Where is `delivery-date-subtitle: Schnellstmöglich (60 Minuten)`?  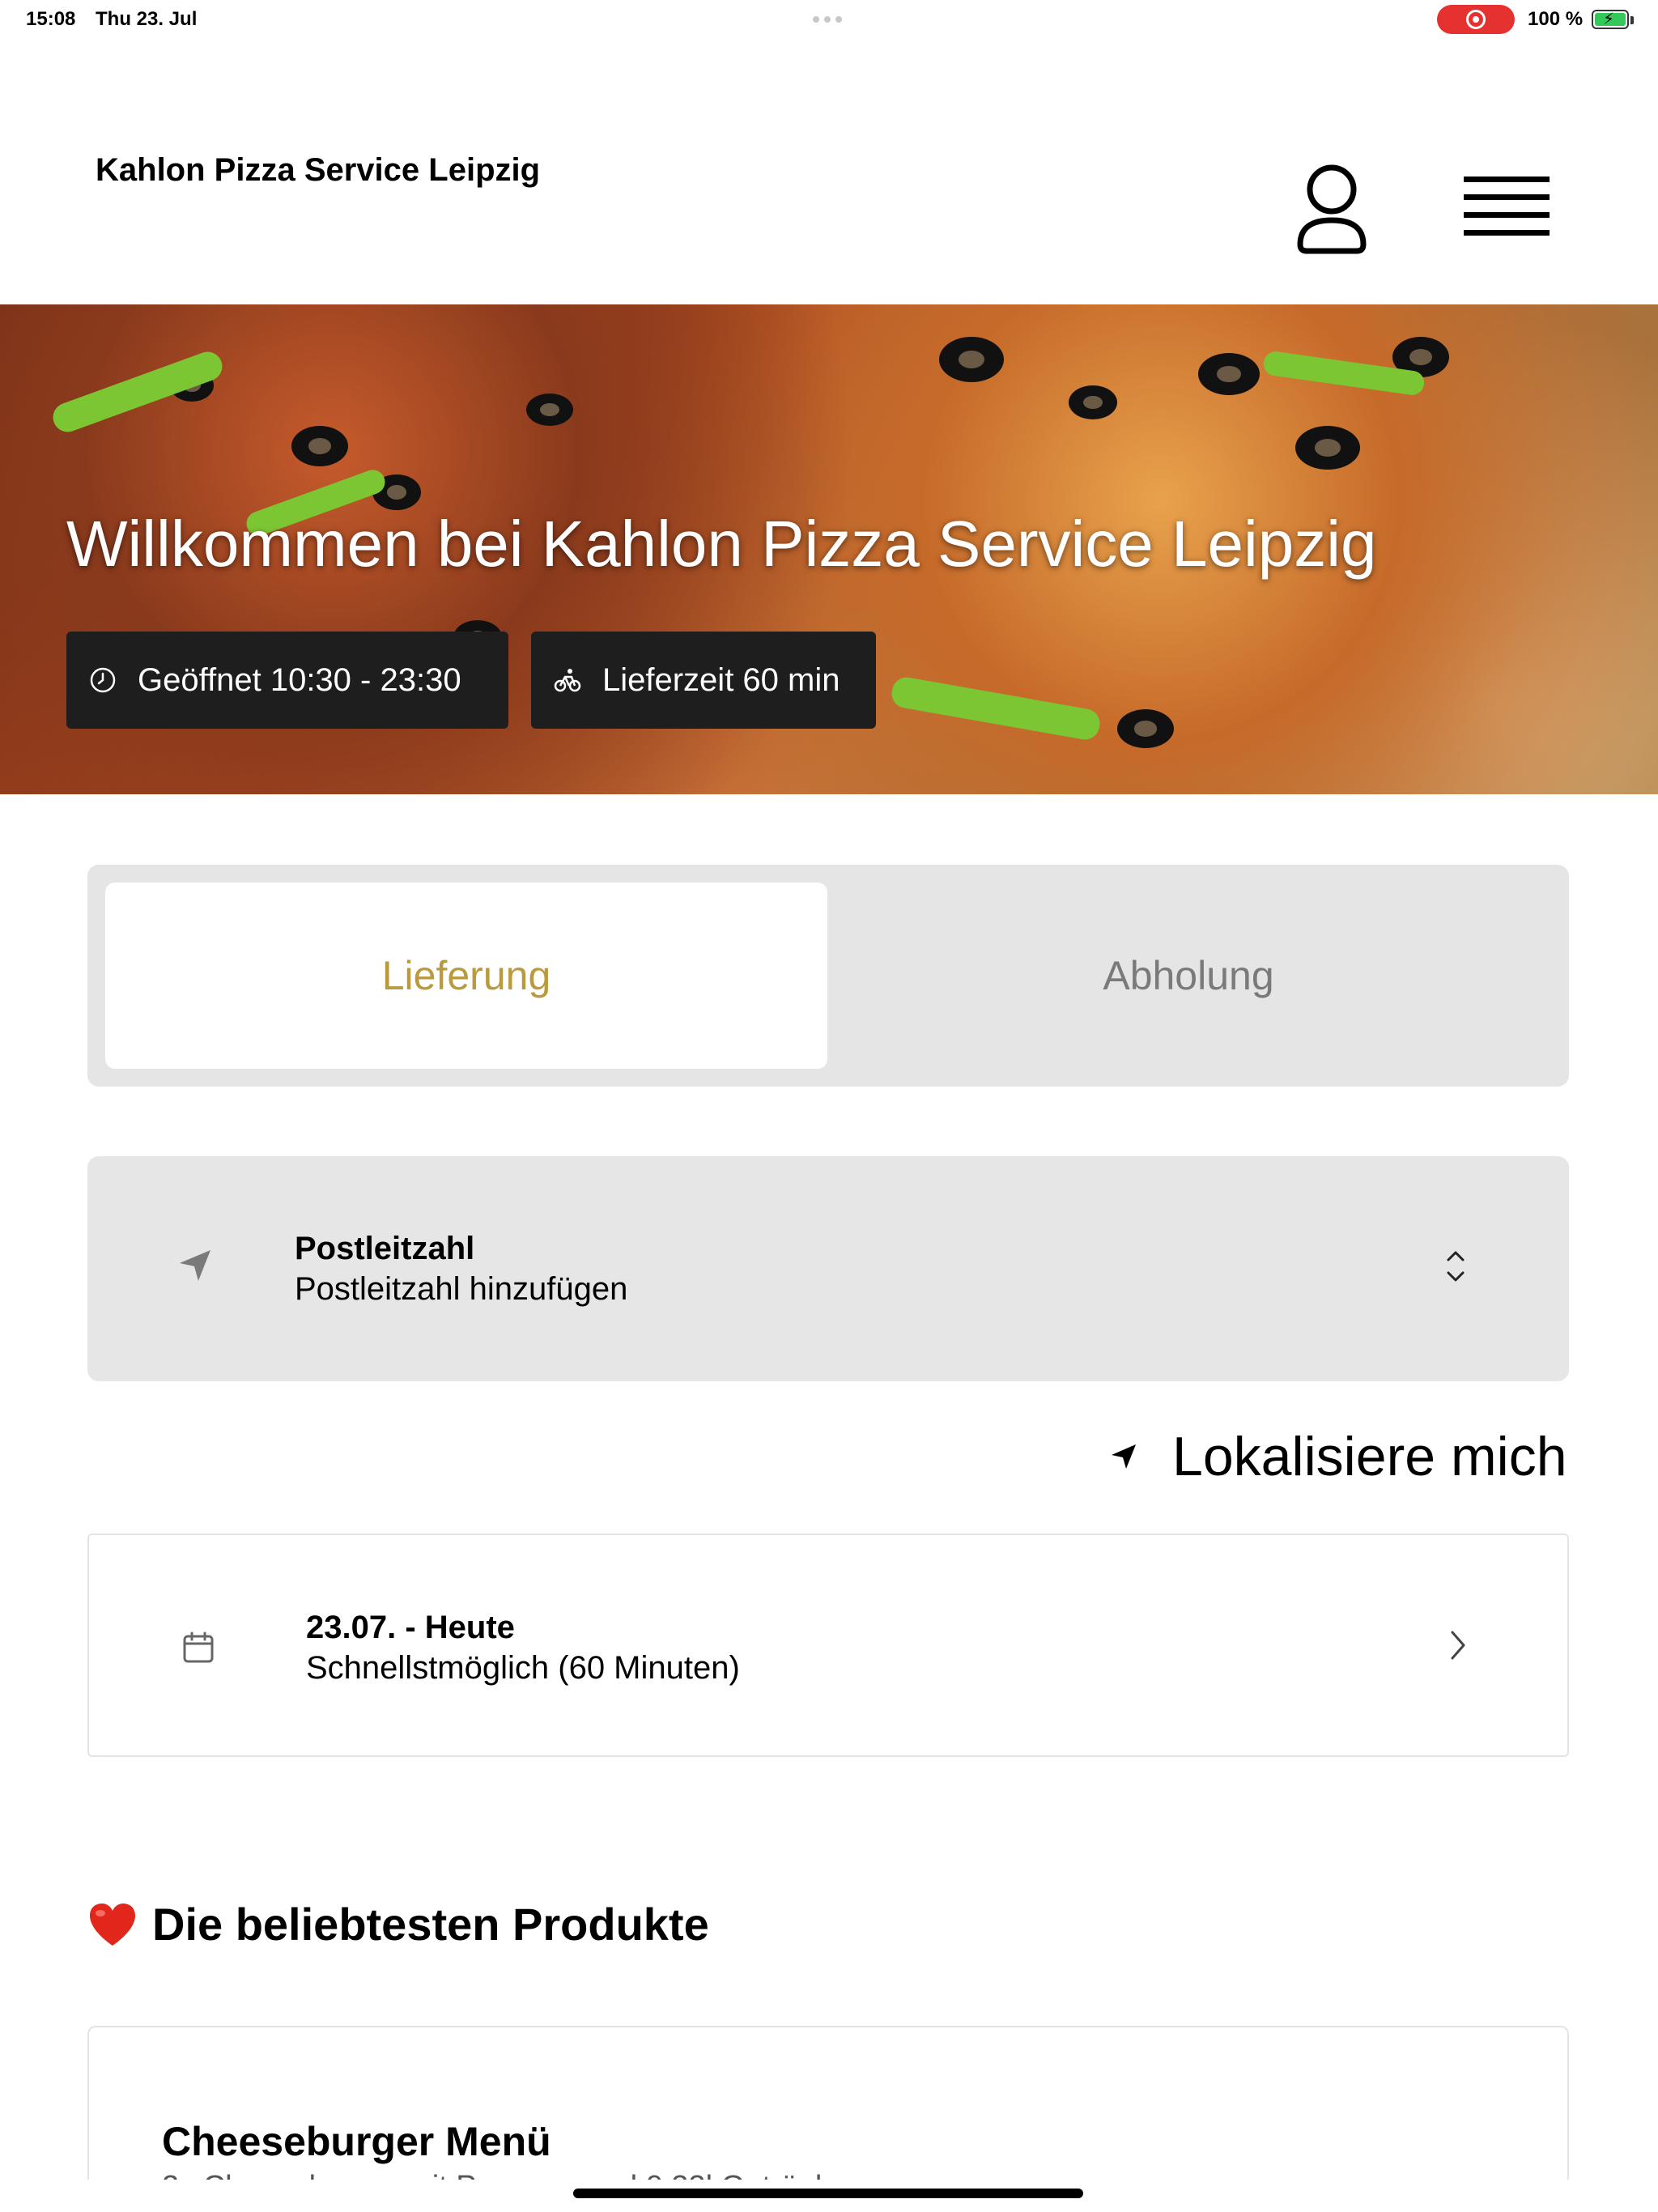 delivery-date-subtitle: Schnellstmöglich (60 Minuten) is located at coordinates (523, 1668).